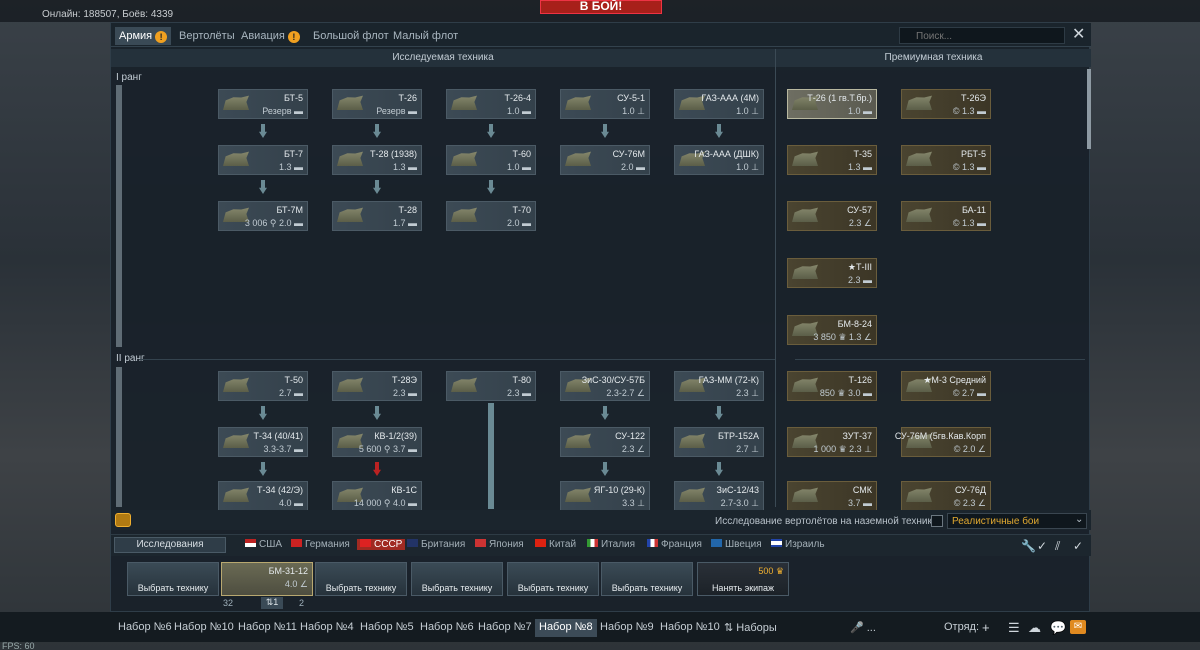 This screenshot has height=650, width=1200. I want to click on vehicle-card: Т-28Э 2.3 ▬, so click(377, 386).